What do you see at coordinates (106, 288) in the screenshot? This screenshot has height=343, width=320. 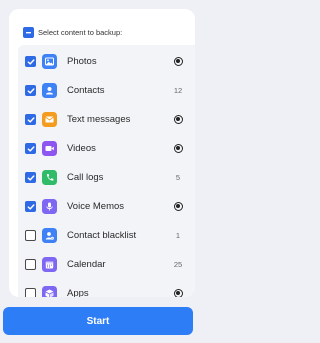 I see `list-item: Apps` at bounding box center [106, 288].